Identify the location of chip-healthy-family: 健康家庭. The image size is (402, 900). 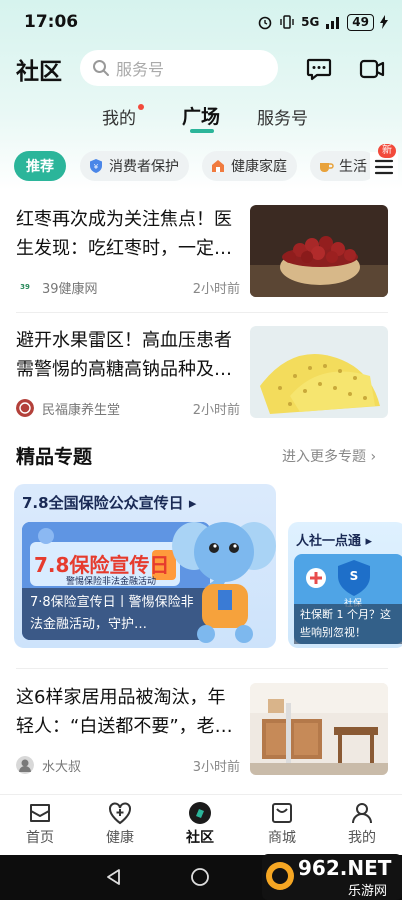
(249, 166).